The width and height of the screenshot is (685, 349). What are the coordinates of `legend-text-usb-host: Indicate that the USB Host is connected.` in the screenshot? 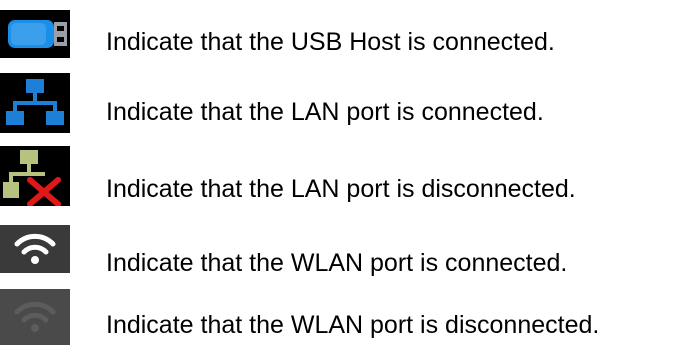 It's located at (330, 42).